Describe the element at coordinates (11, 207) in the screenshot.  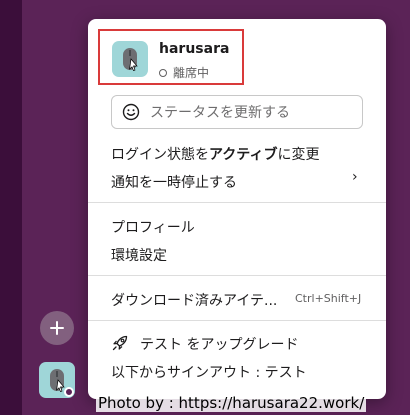
I see `left-rail` at that location.